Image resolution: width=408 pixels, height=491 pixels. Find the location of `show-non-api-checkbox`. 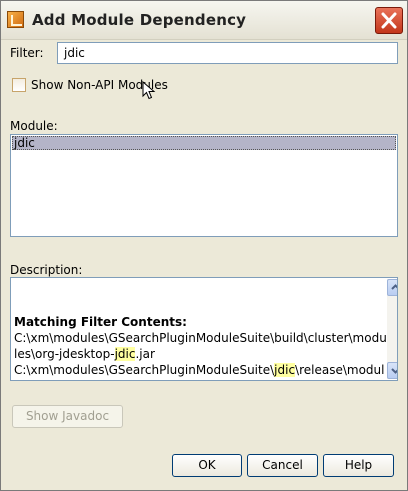

show-non-api-checkbox is located at coordinates (19, 85).